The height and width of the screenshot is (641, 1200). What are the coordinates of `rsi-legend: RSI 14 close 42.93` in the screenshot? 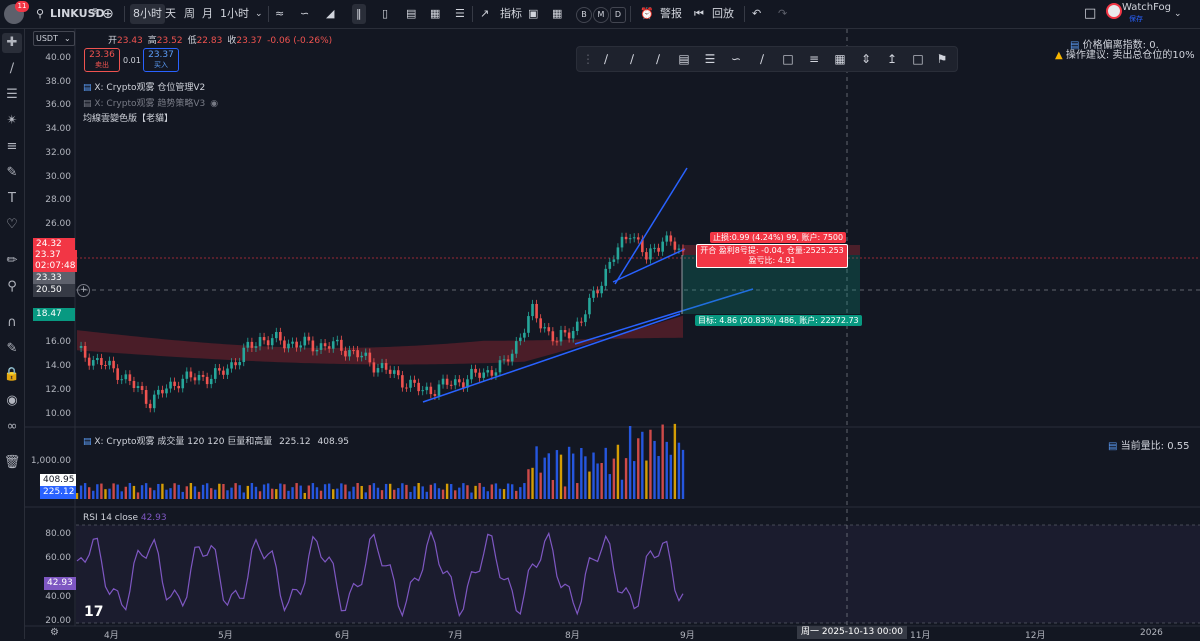 It's located at (125, 518).